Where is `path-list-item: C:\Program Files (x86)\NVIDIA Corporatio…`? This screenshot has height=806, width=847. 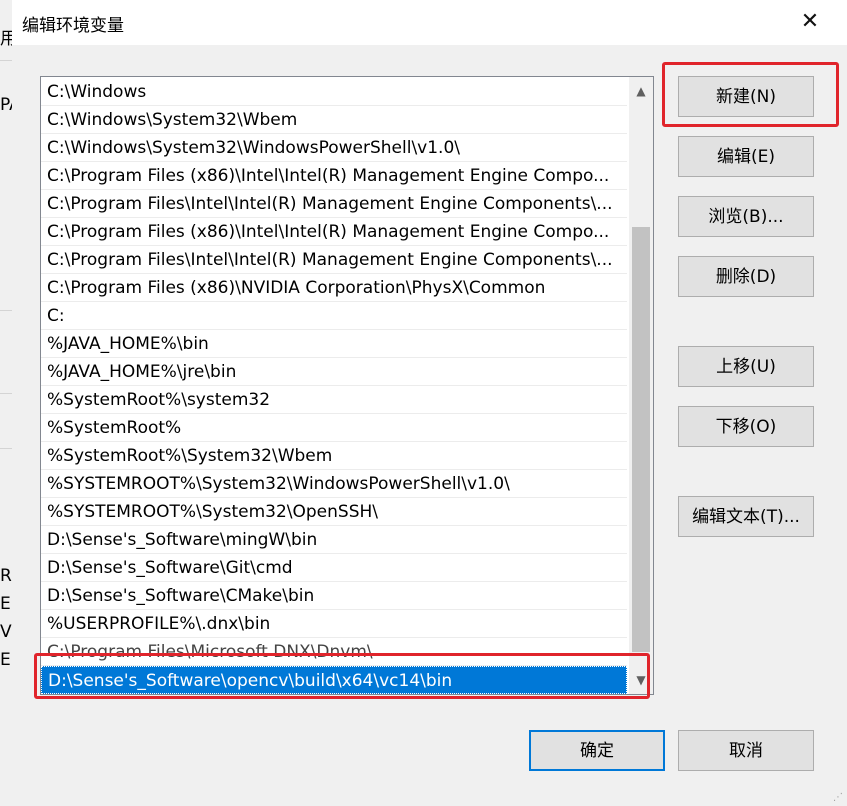 path-list-item: C:\Program Files (x86)\NVIDIA Corporatio… is located at coordinates (334, 288).